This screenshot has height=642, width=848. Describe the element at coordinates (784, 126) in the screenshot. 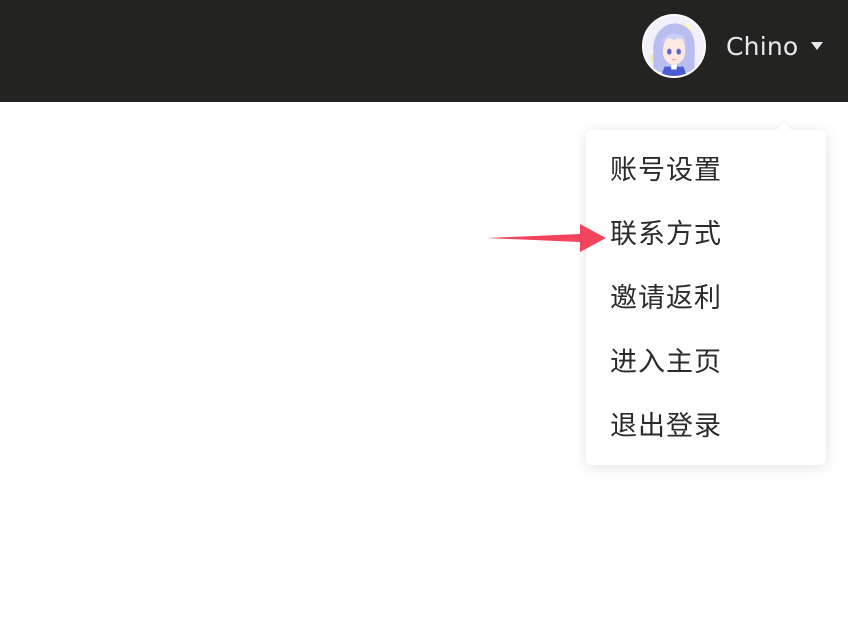

I see `dropdown-pointer` at that location.